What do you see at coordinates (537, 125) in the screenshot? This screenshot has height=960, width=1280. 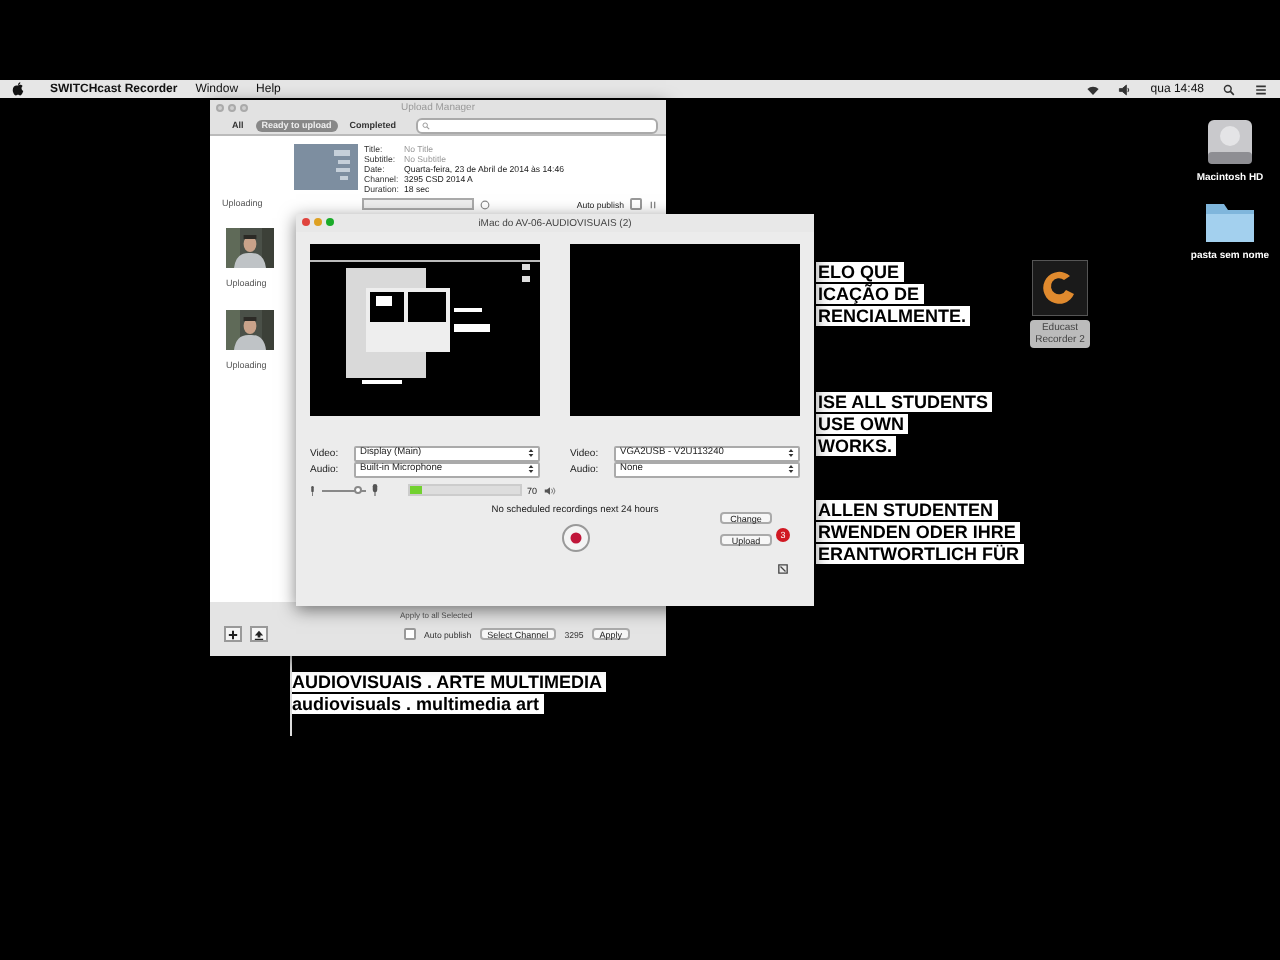 I see `search-field` at bounding box center [537, 125].